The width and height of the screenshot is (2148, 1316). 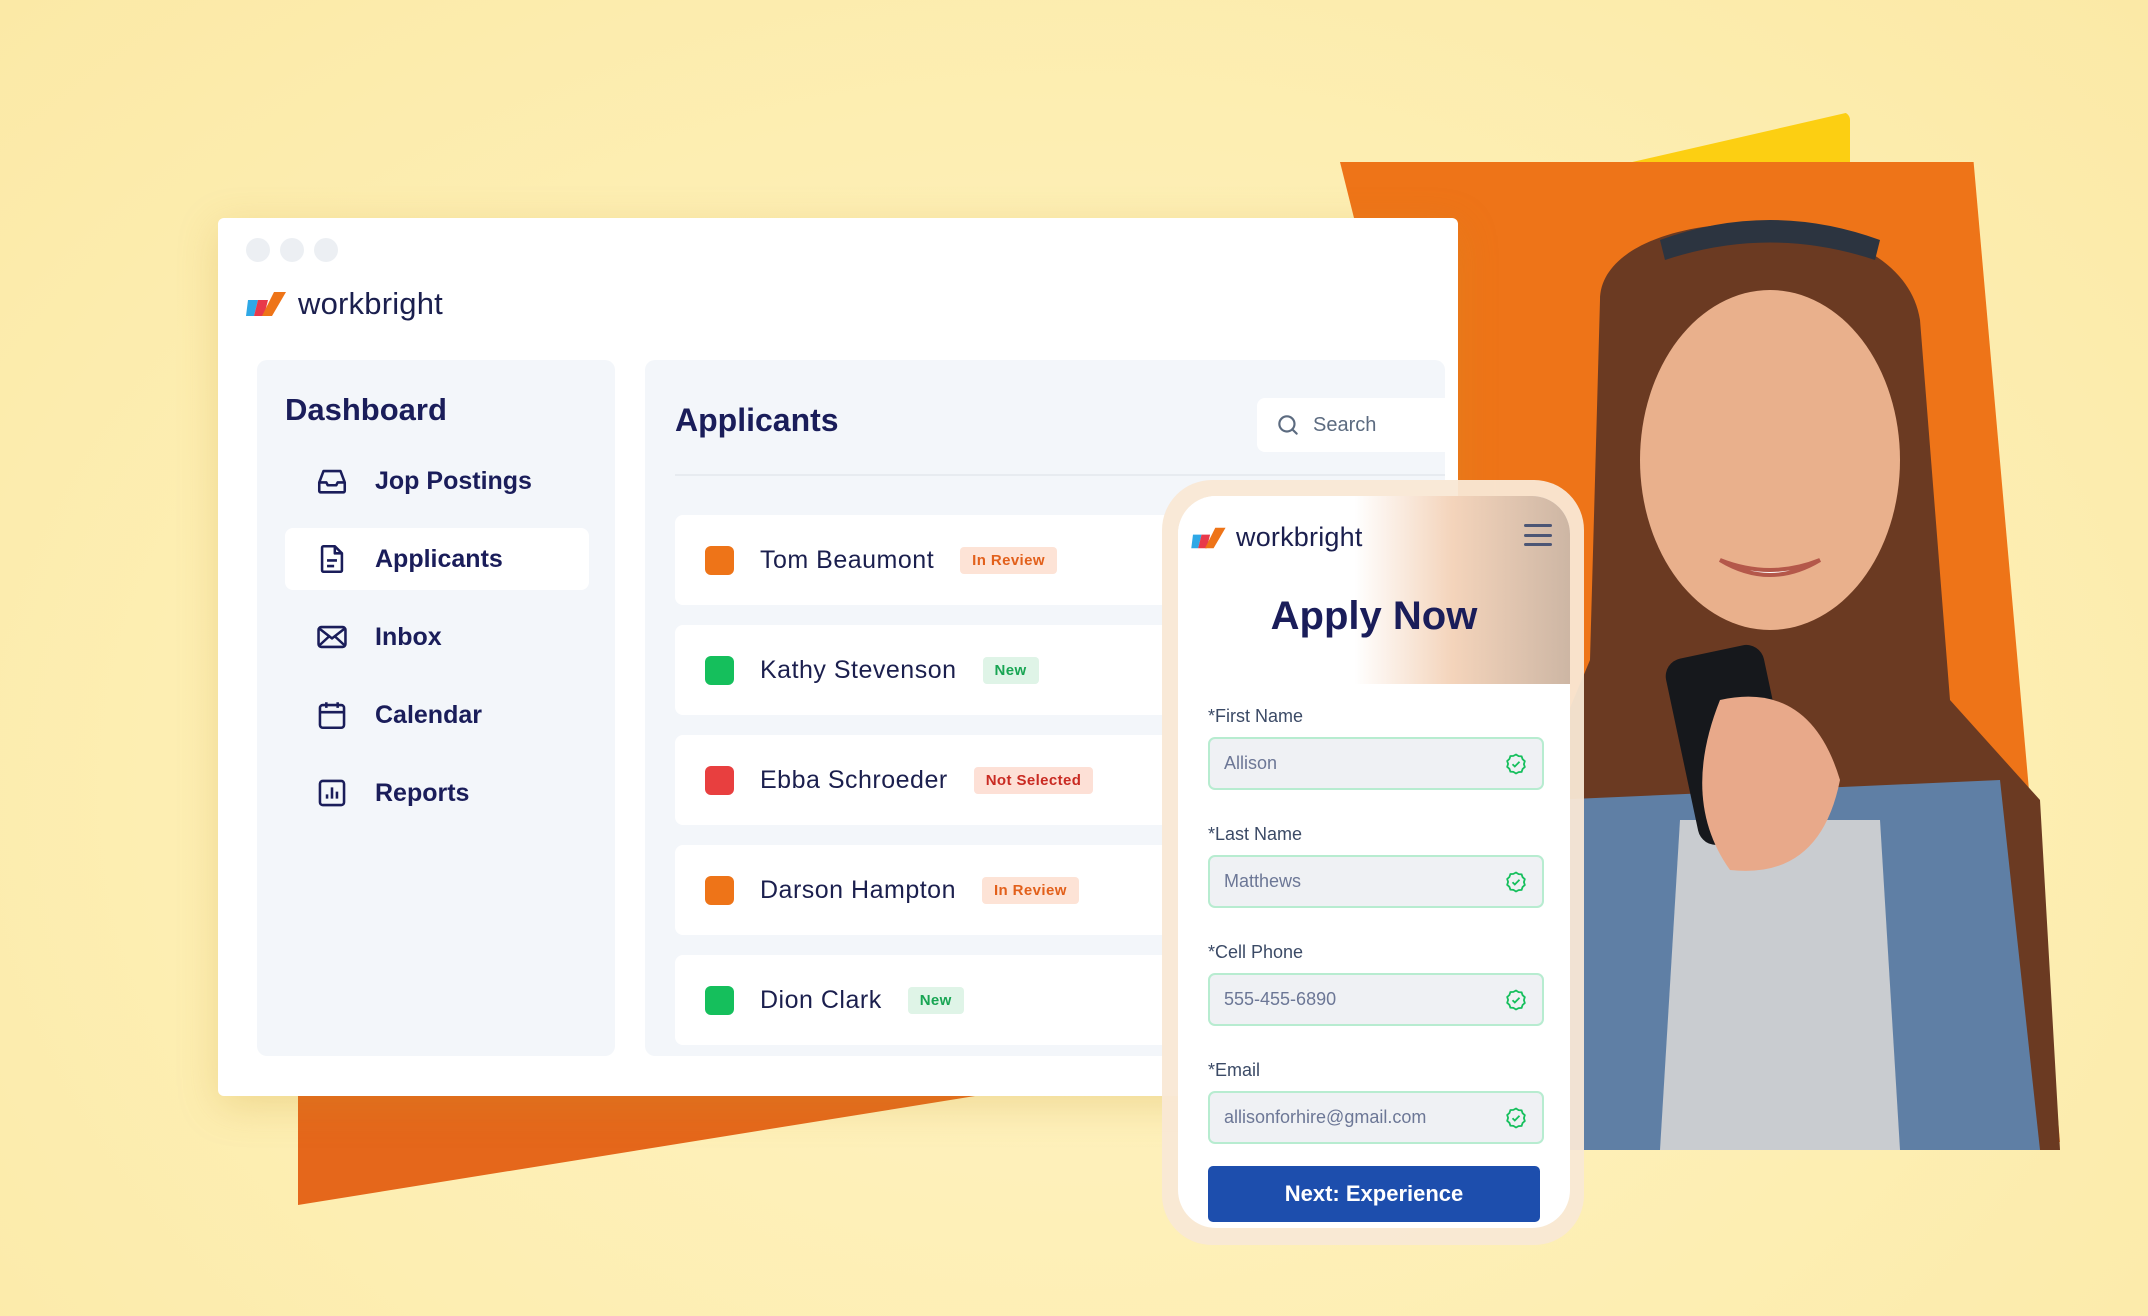 I want to click on applicant-name: Kathy Stevenson, so click(x=858, y=669).